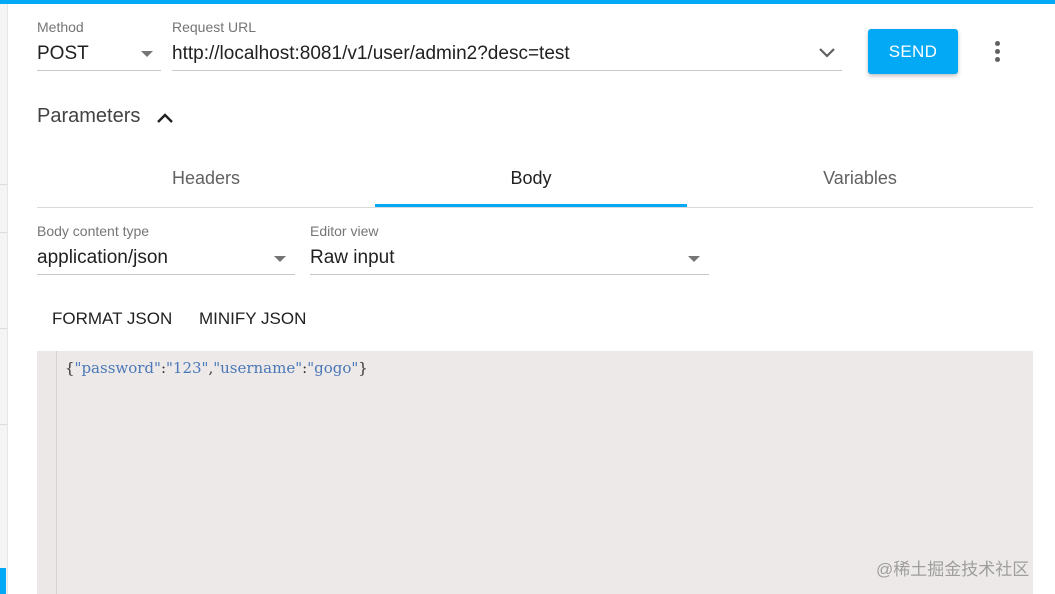  I want to click on method-underline, so click(99, 70).